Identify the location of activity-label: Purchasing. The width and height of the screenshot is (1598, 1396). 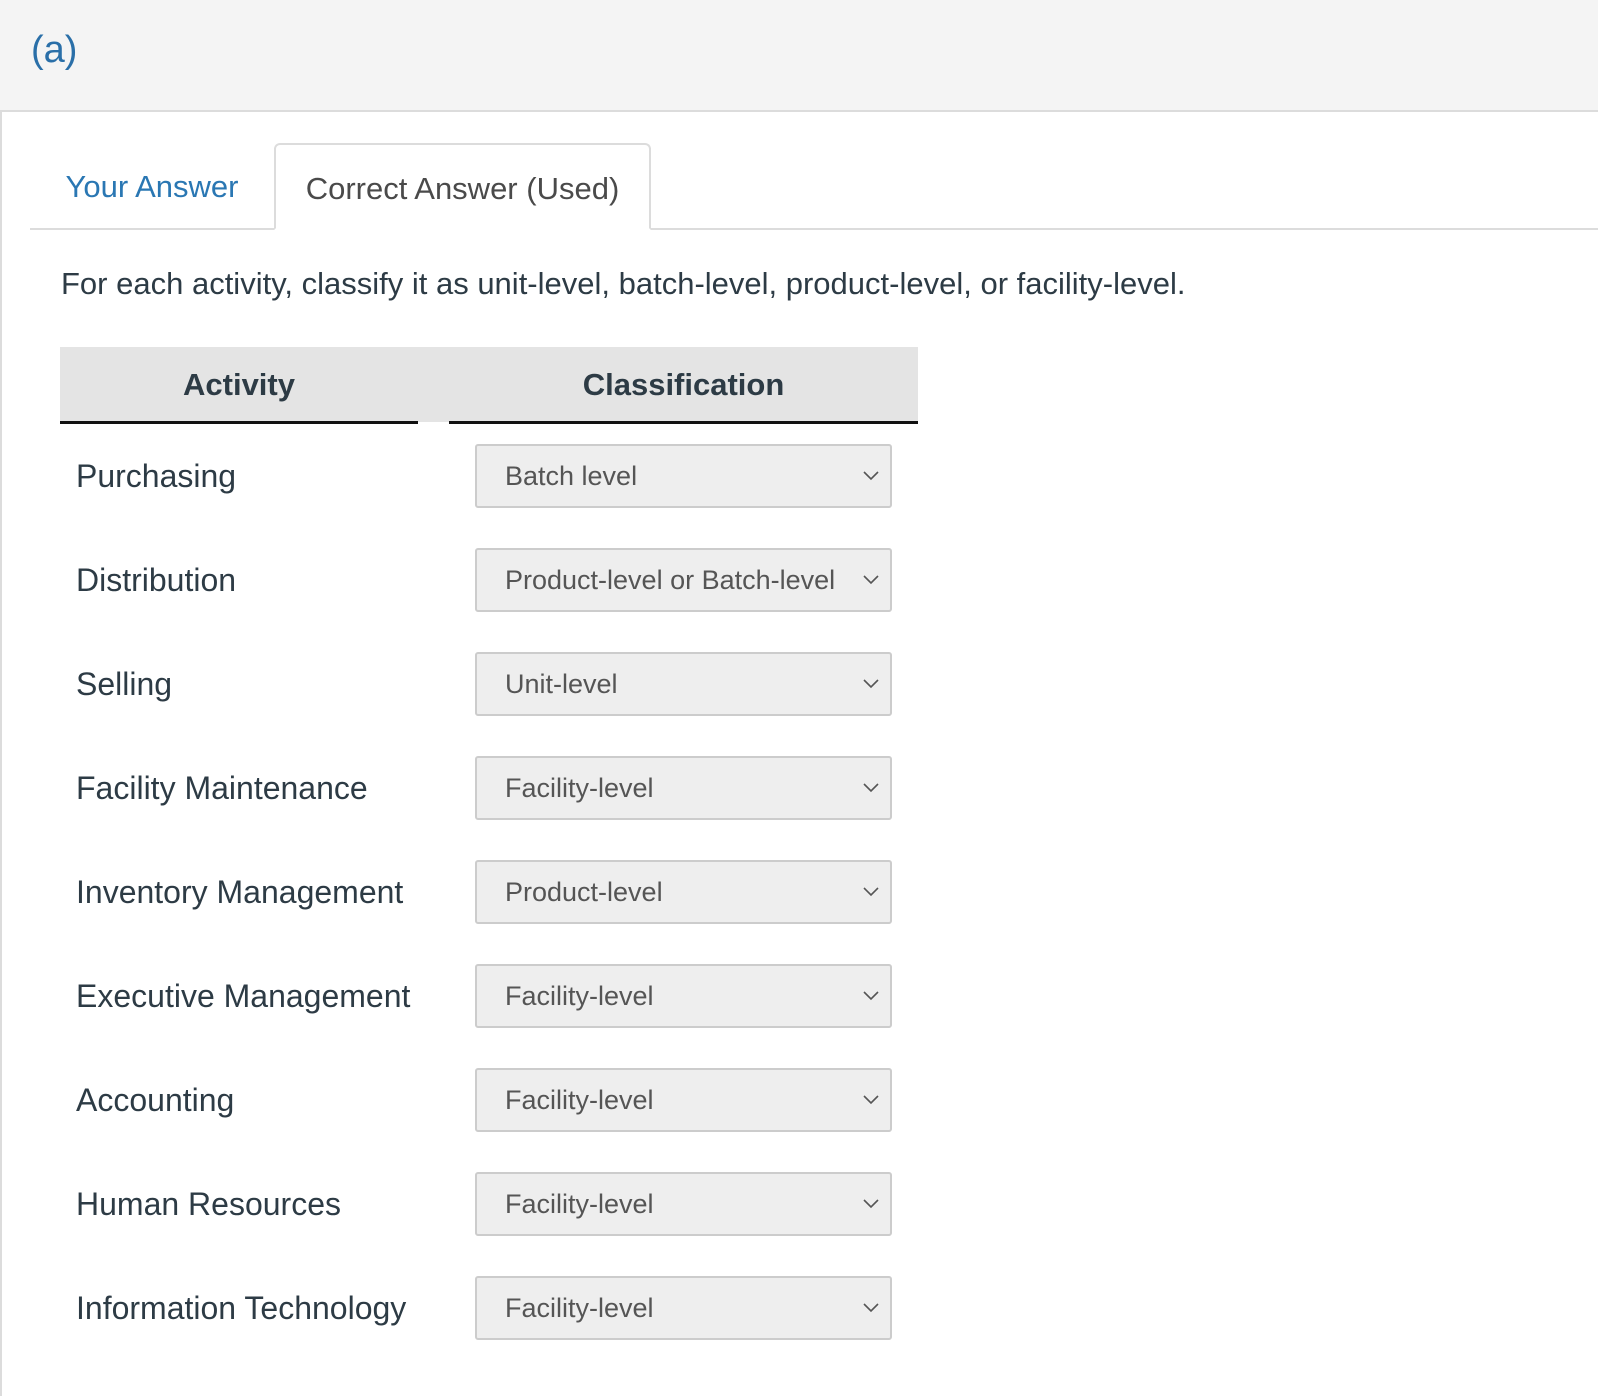
(156, 476).